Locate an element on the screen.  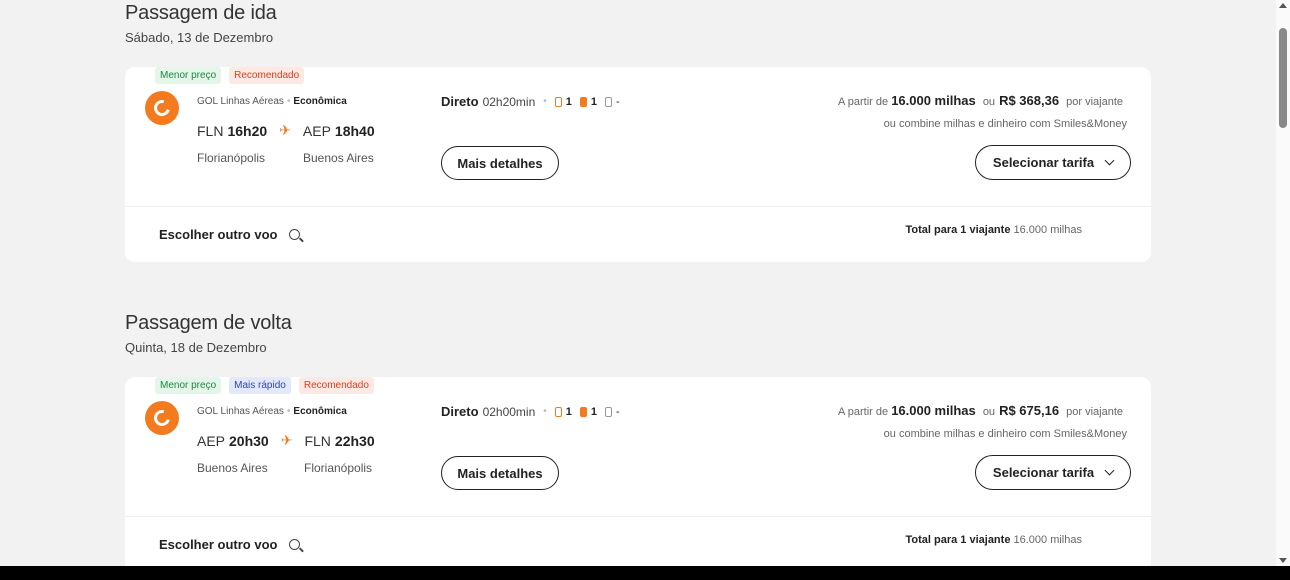
duration: 02h20min is located at coordinates (509, 101).